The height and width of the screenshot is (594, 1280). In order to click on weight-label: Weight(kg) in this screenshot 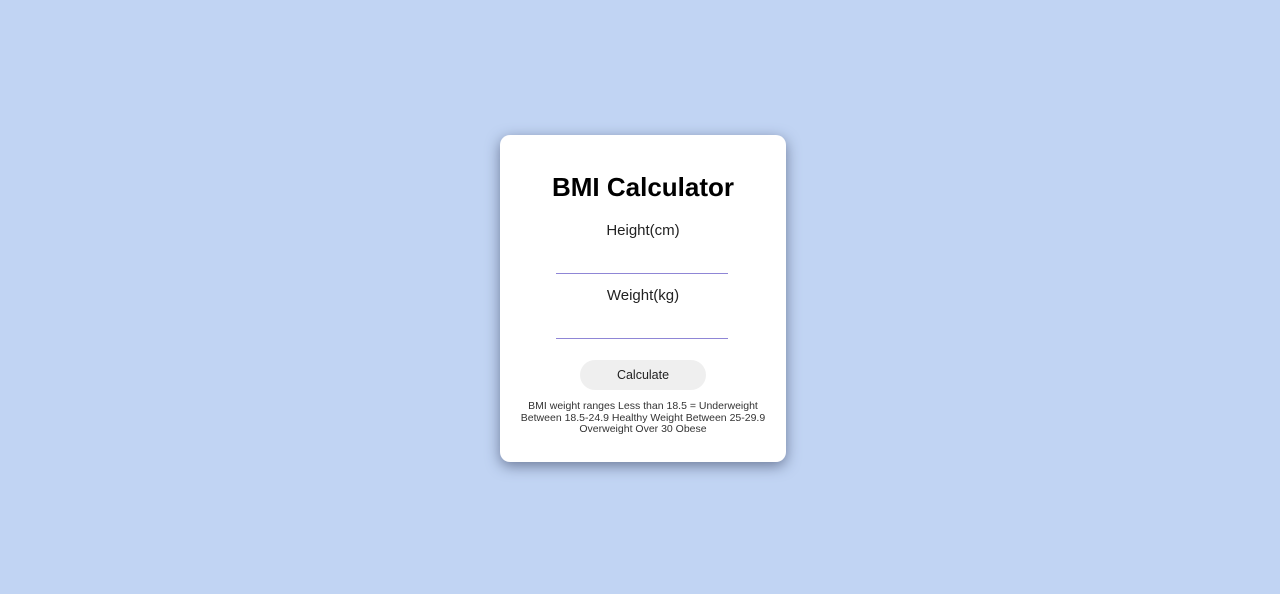, I will do `click(643, 295)`.